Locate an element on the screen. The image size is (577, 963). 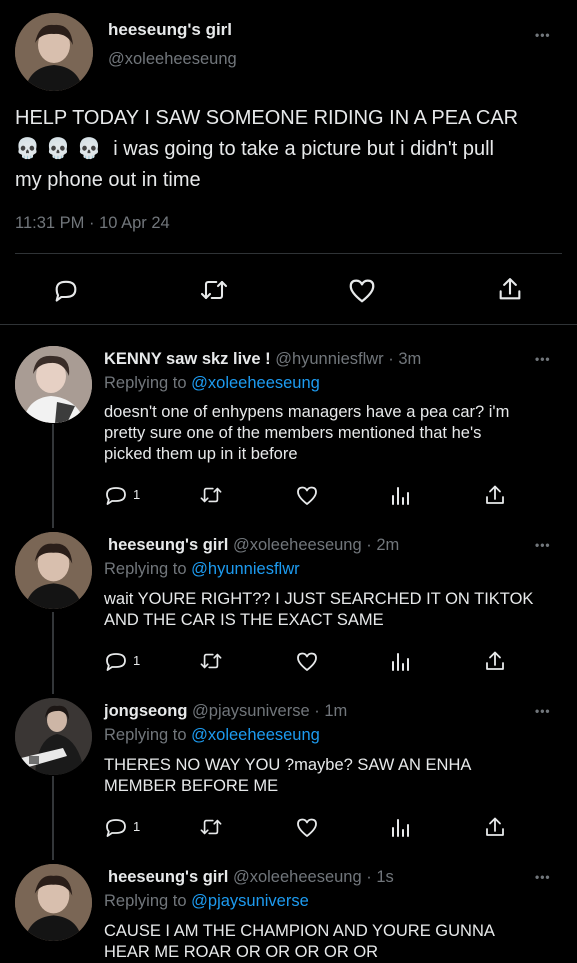
author-handle: @pjaysuniverse is located at coordinates (251, 711).